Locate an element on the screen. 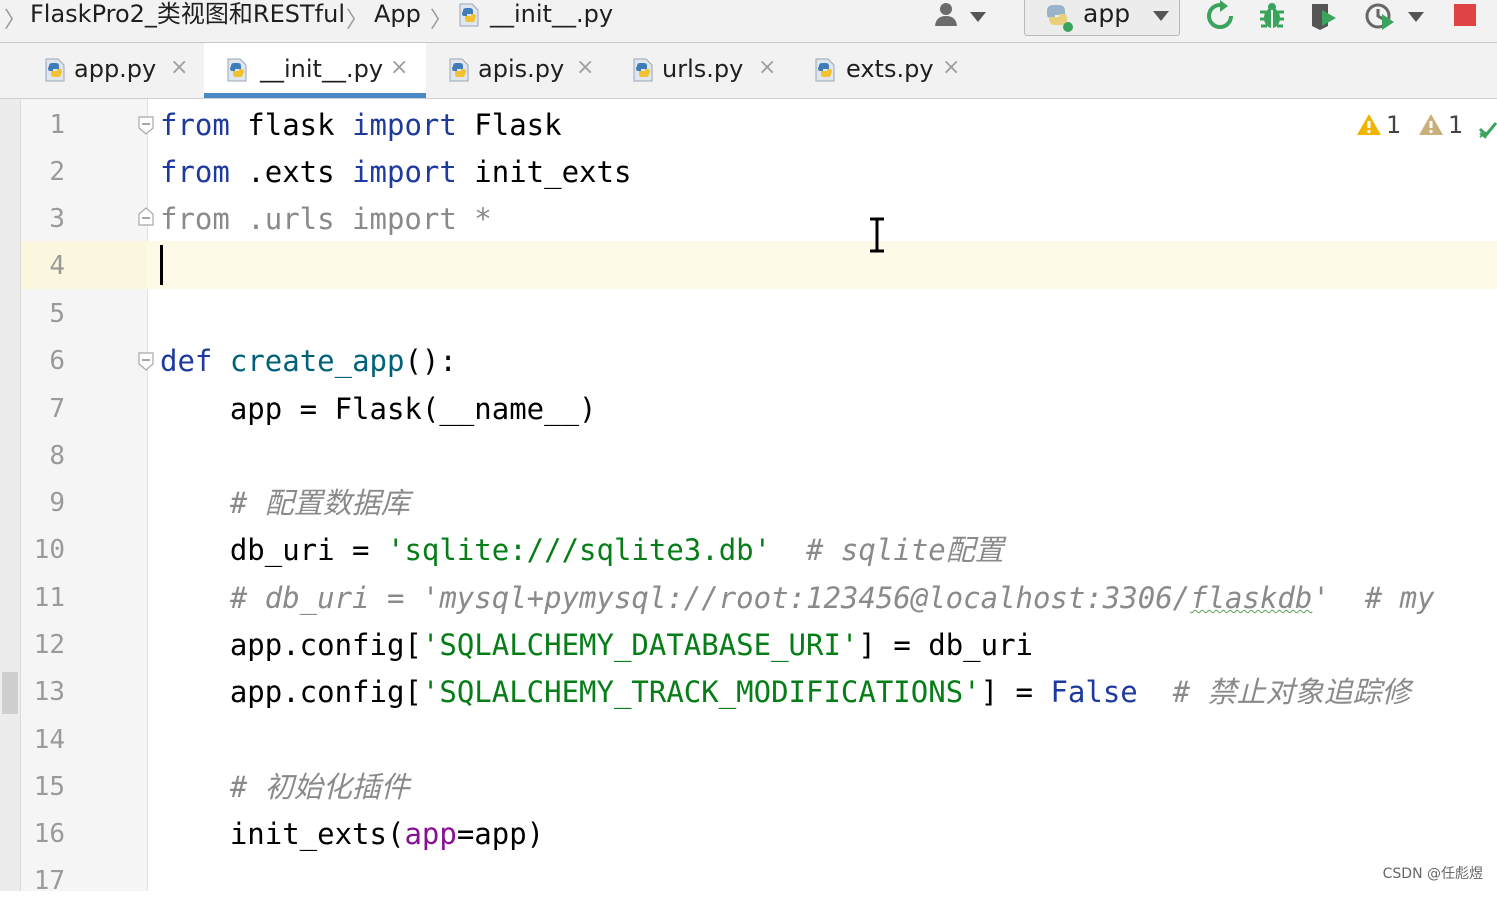 The width and height of the screenshot is (1497, 905). run-configuration-selector: app is located at coordinates (1102, 18).